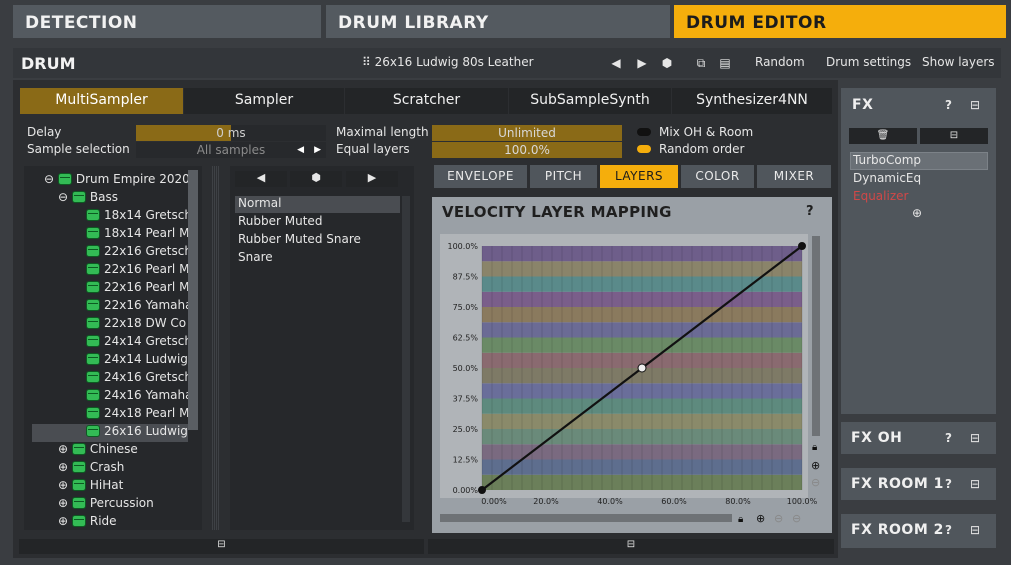  What do you see at coordinates (466, 368) in the screenshot?
I see `y-tick-label: 50.0%` at bounding box center [466, 368].